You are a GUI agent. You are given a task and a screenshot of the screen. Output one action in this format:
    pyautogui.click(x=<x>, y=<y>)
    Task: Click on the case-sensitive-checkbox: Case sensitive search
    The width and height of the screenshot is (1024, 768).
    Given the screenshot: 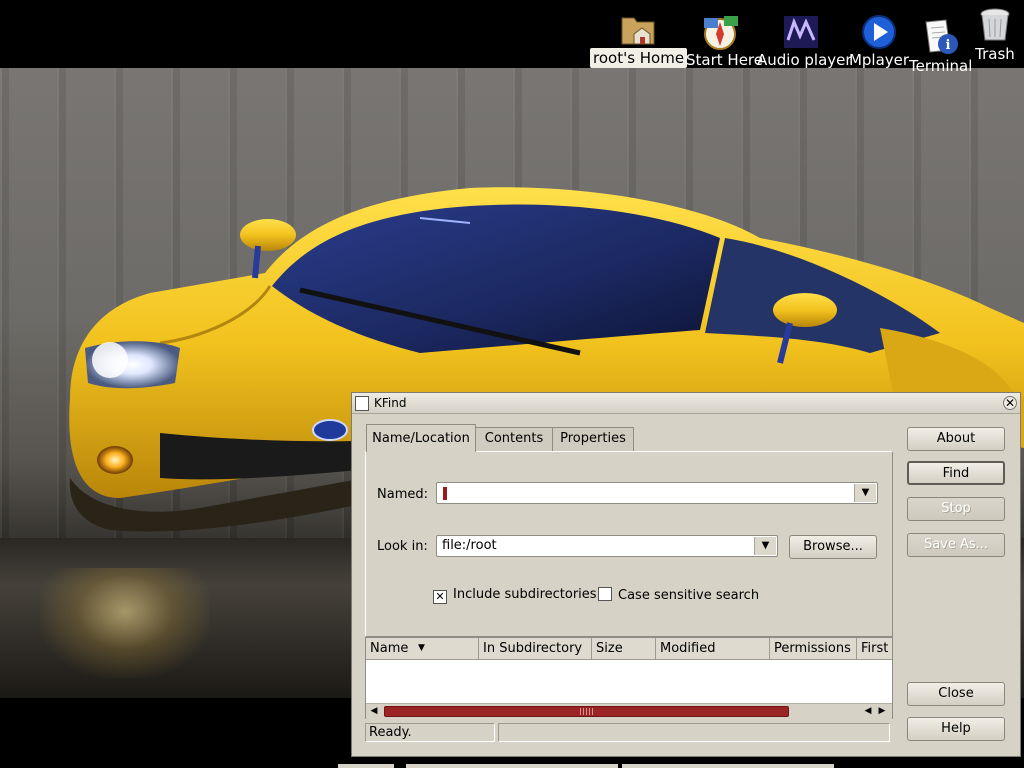 What is the action you would take?
    pyautogui.click(x=678, y=595)
    